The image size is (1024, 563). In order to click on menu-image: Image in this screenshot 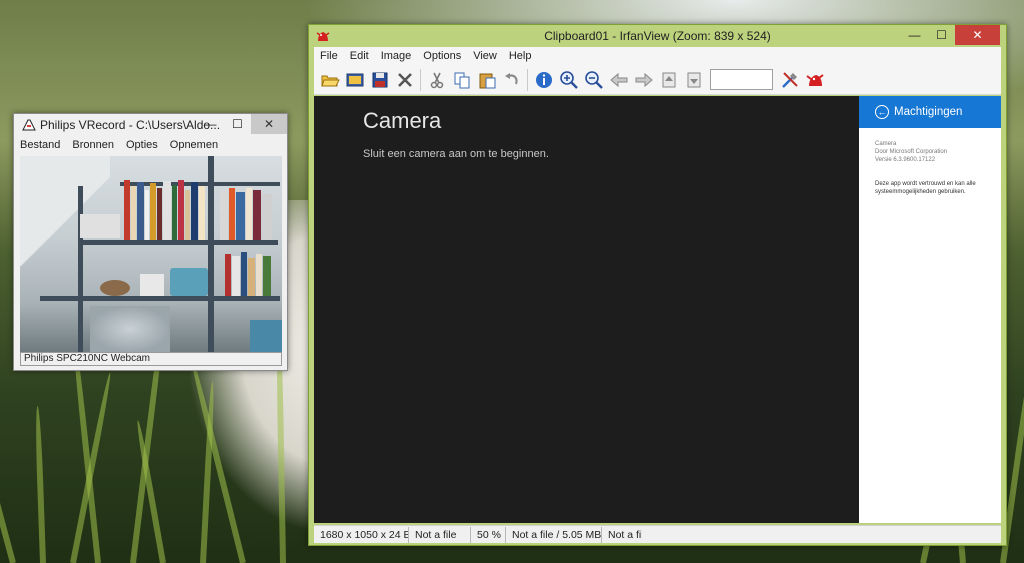, I will do `click(396, 56)`.